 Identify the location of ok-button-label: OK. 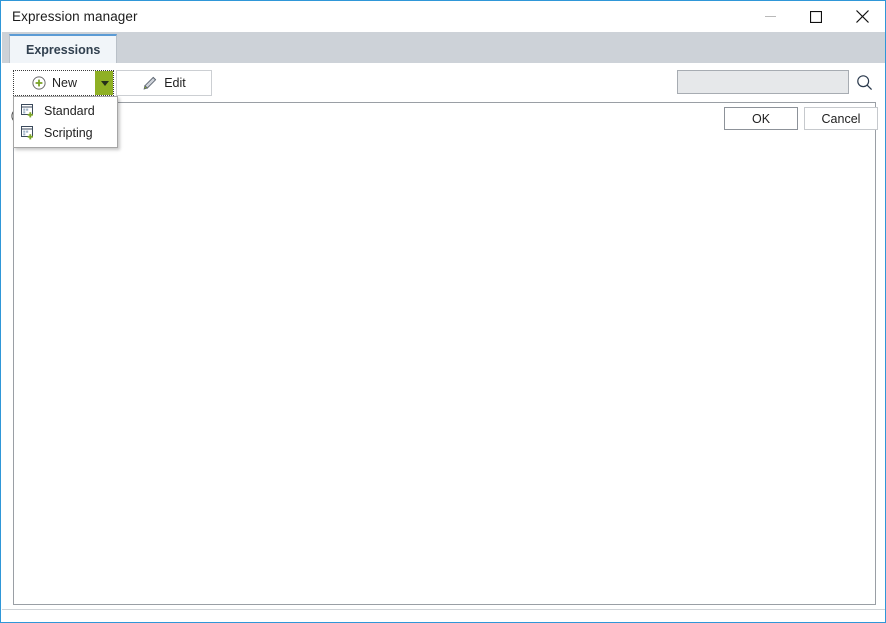
(761, 118).